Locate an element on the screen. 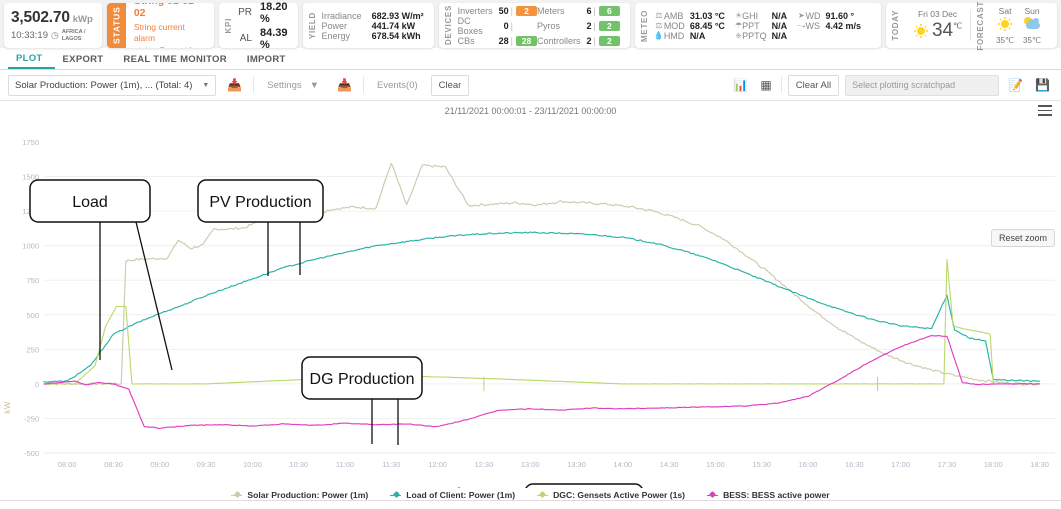 The image size is (1061, 509). svg-text: Load is located at coordinates (90, 202).